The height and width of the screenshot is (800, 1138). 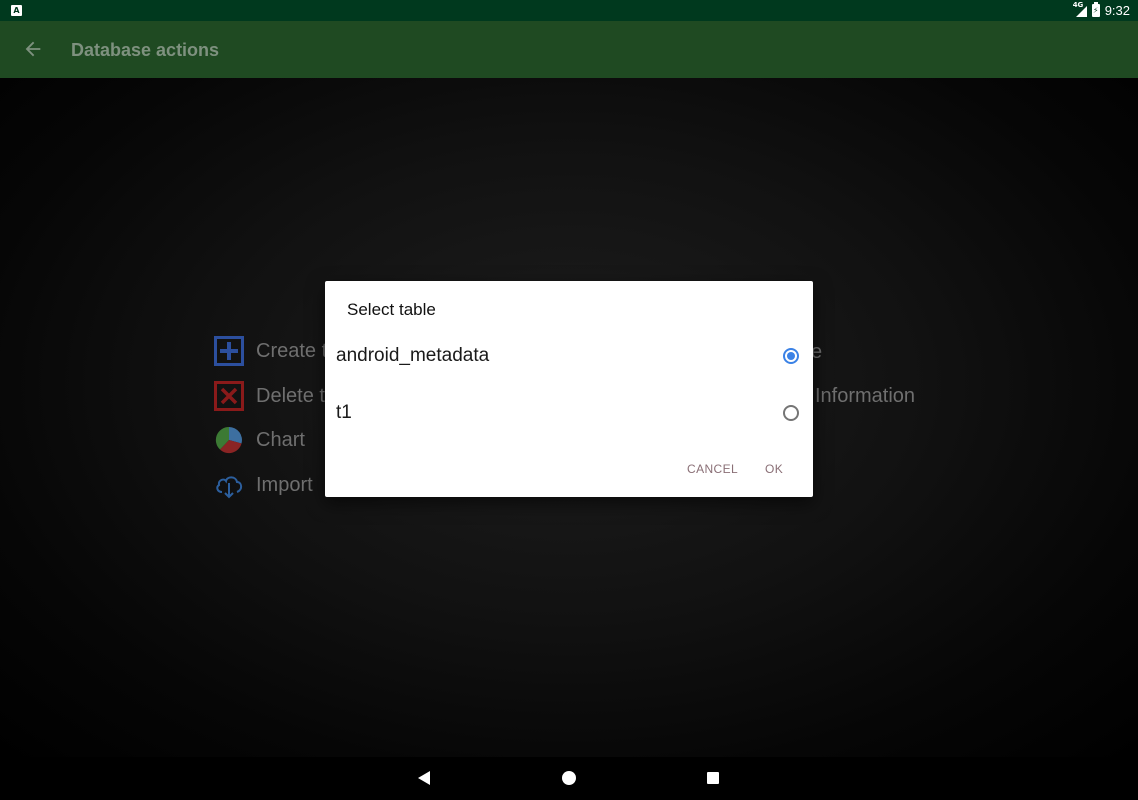 What do you see at coordinates (16, 10) in the screenshot?
I see `notification-a-icon: A` at bounding box center [16, 10].